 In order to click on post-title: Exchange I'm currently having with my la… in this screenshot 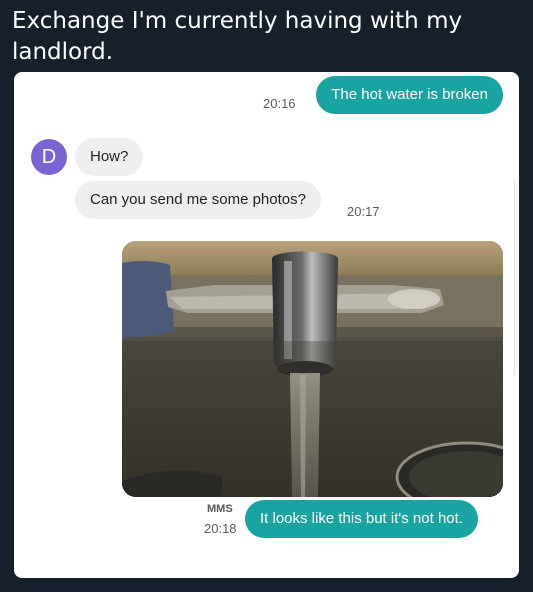, I will do `click(237, 36)`.